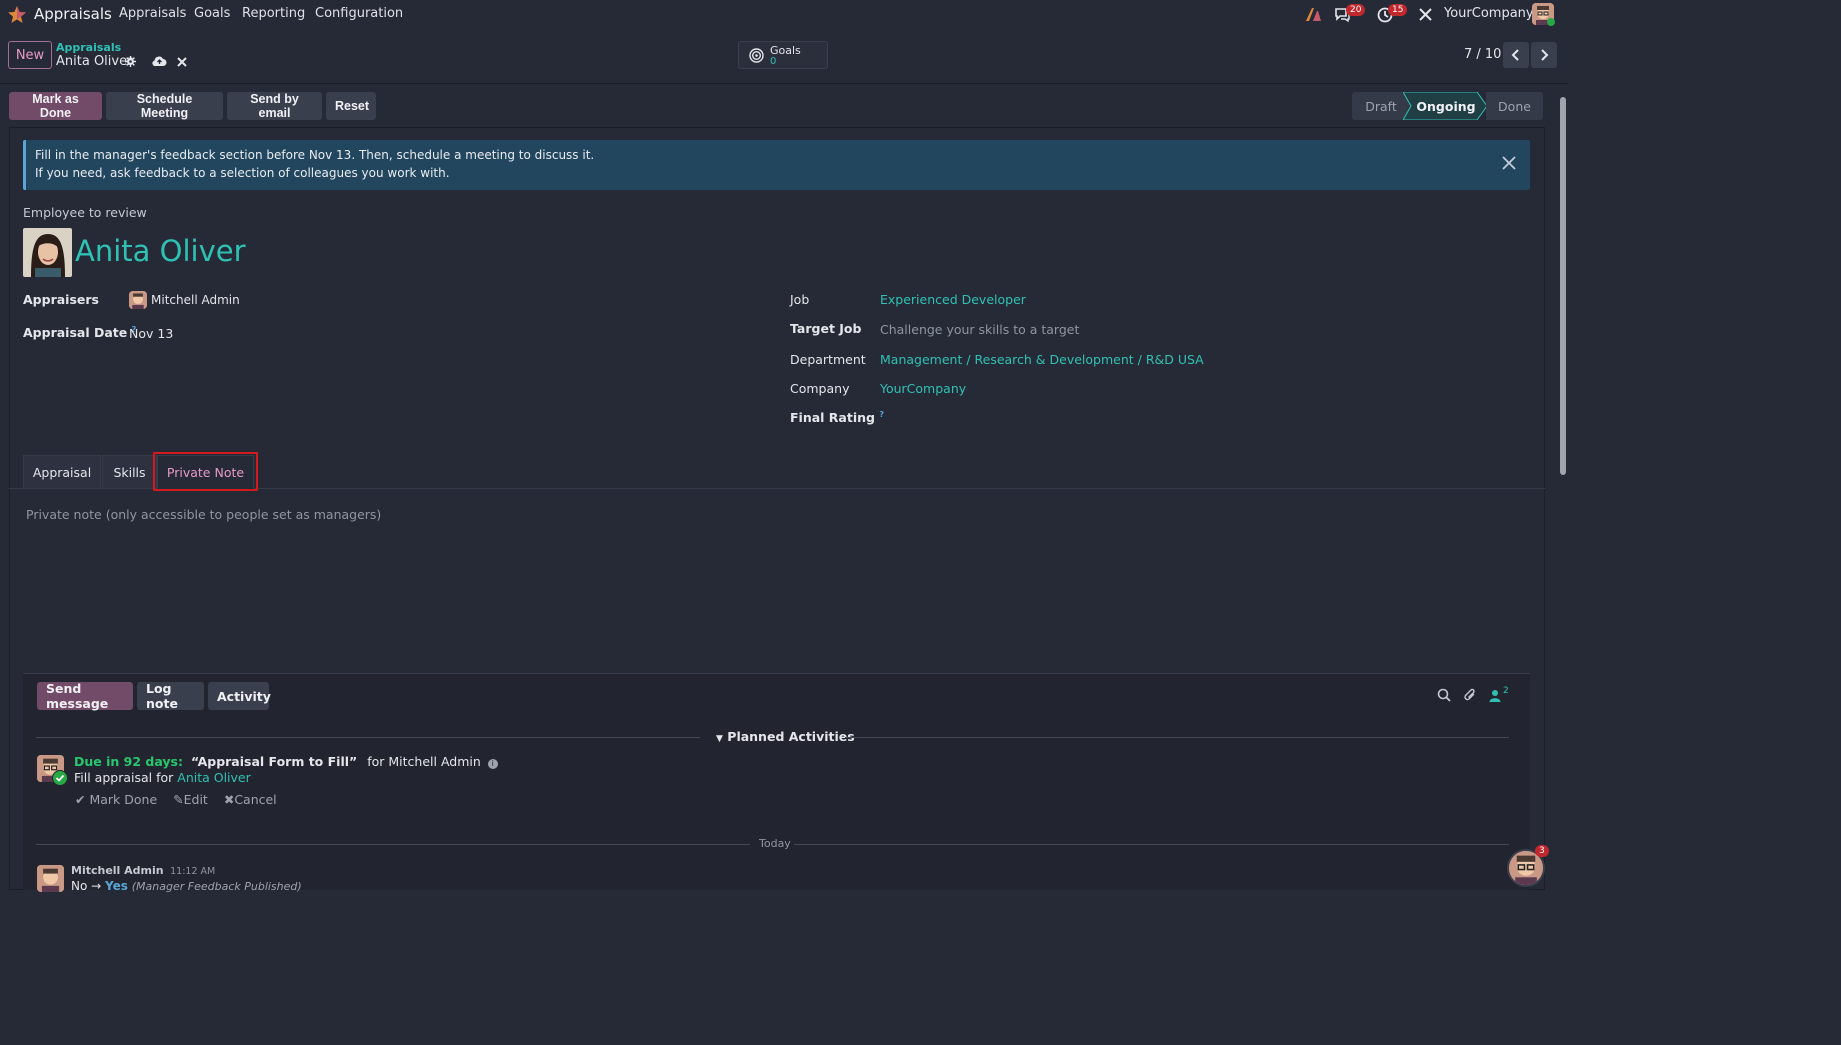 Image resolution: width=1841 pixels, height=1045 pixels. I want to click on pager-next-button, so click(1544, 55).